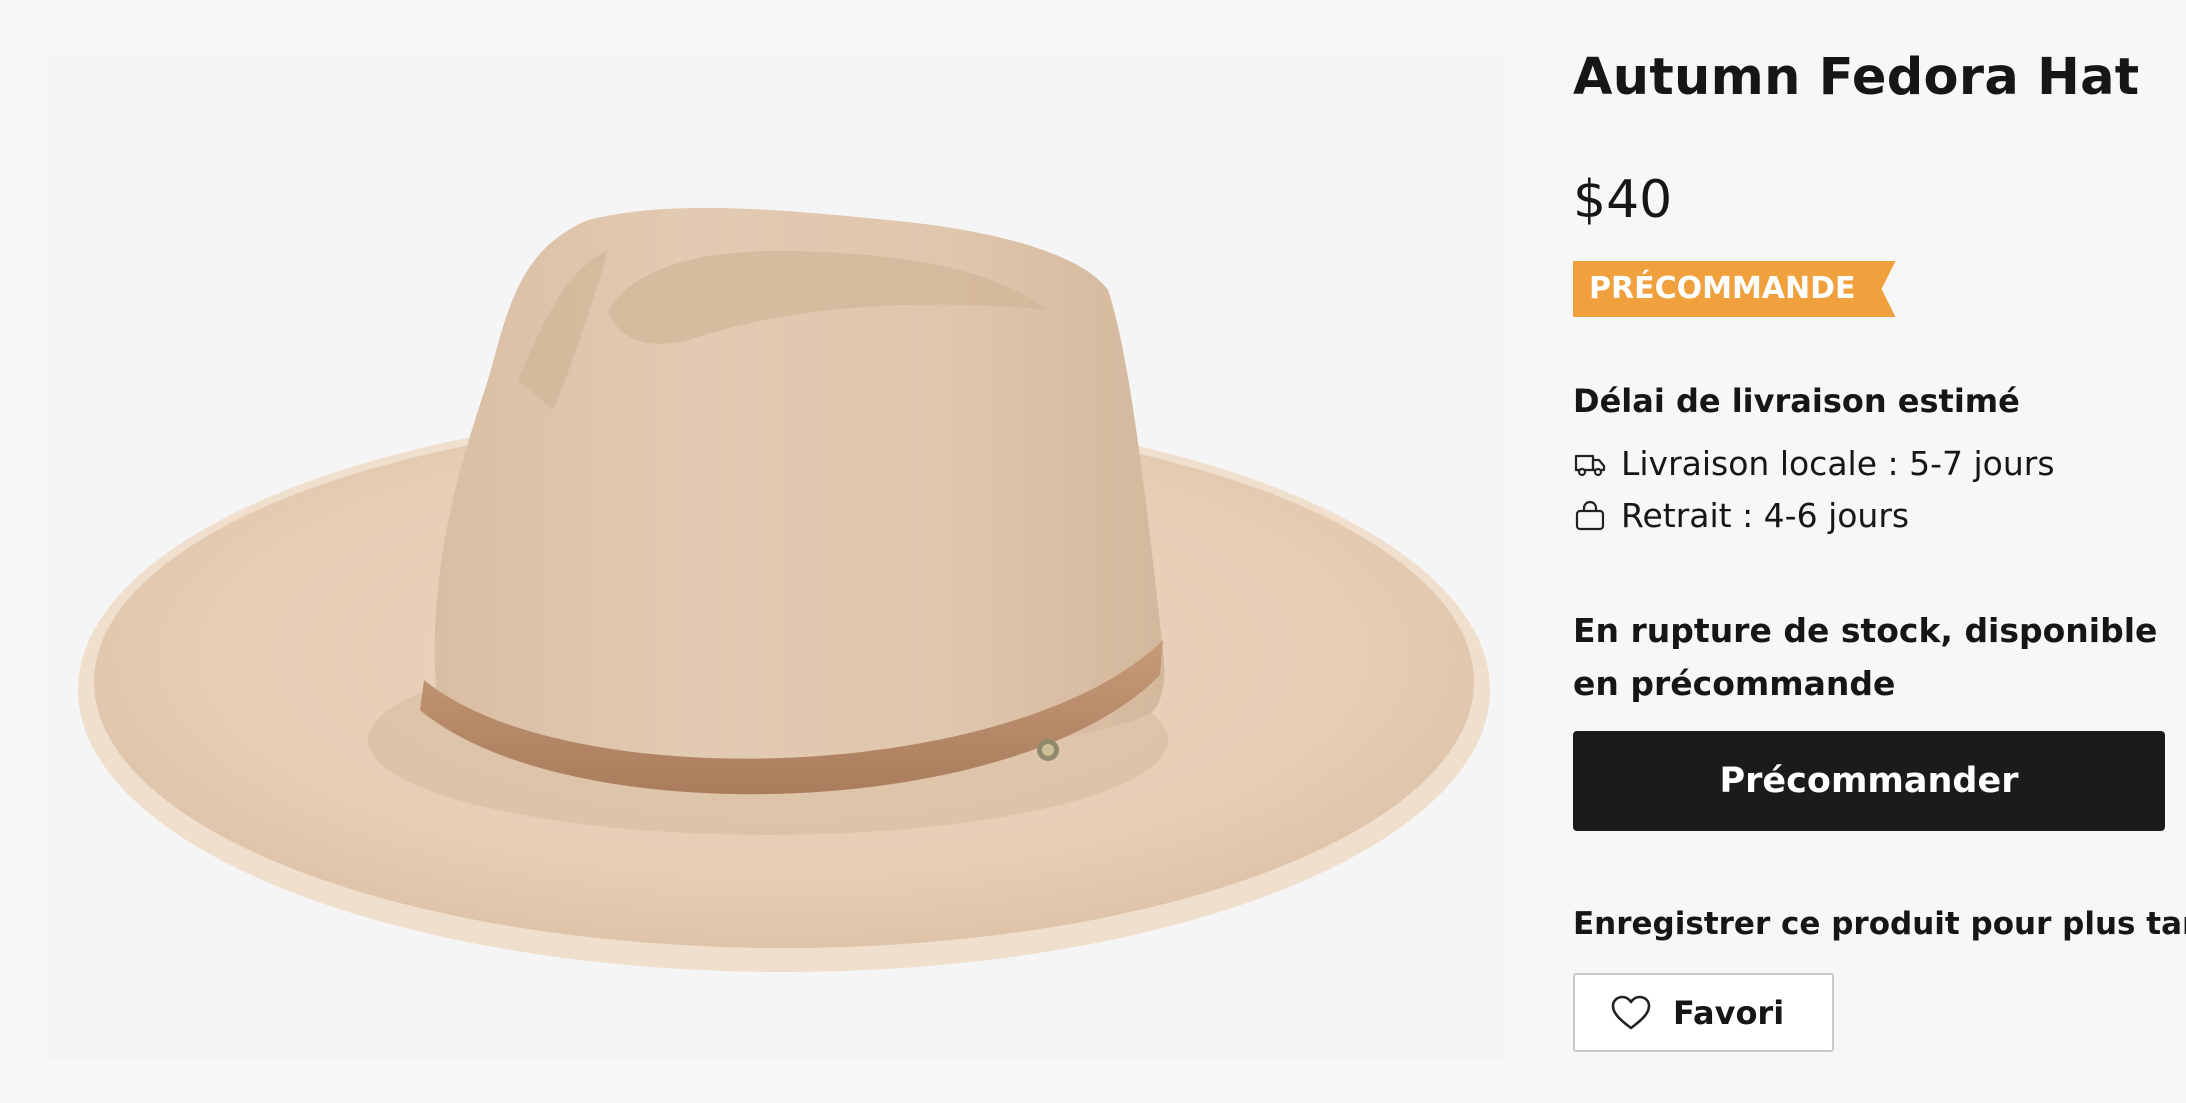 This screenshot has height=1103, width=2186. What do you see at coordinates (1856, 77) in the screenshot?
I see `product-title: Autumn Fedora Hat` at bounding box center [1856, 77].